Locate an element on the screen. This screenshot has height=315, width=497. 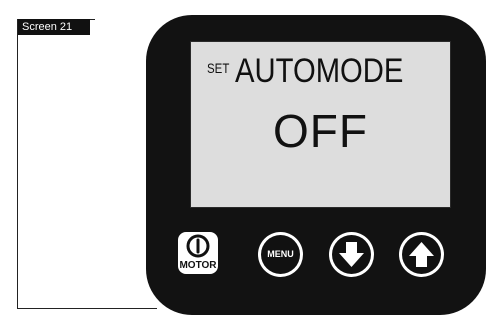
menu-button: MENU is located at coordinates (280, 254).